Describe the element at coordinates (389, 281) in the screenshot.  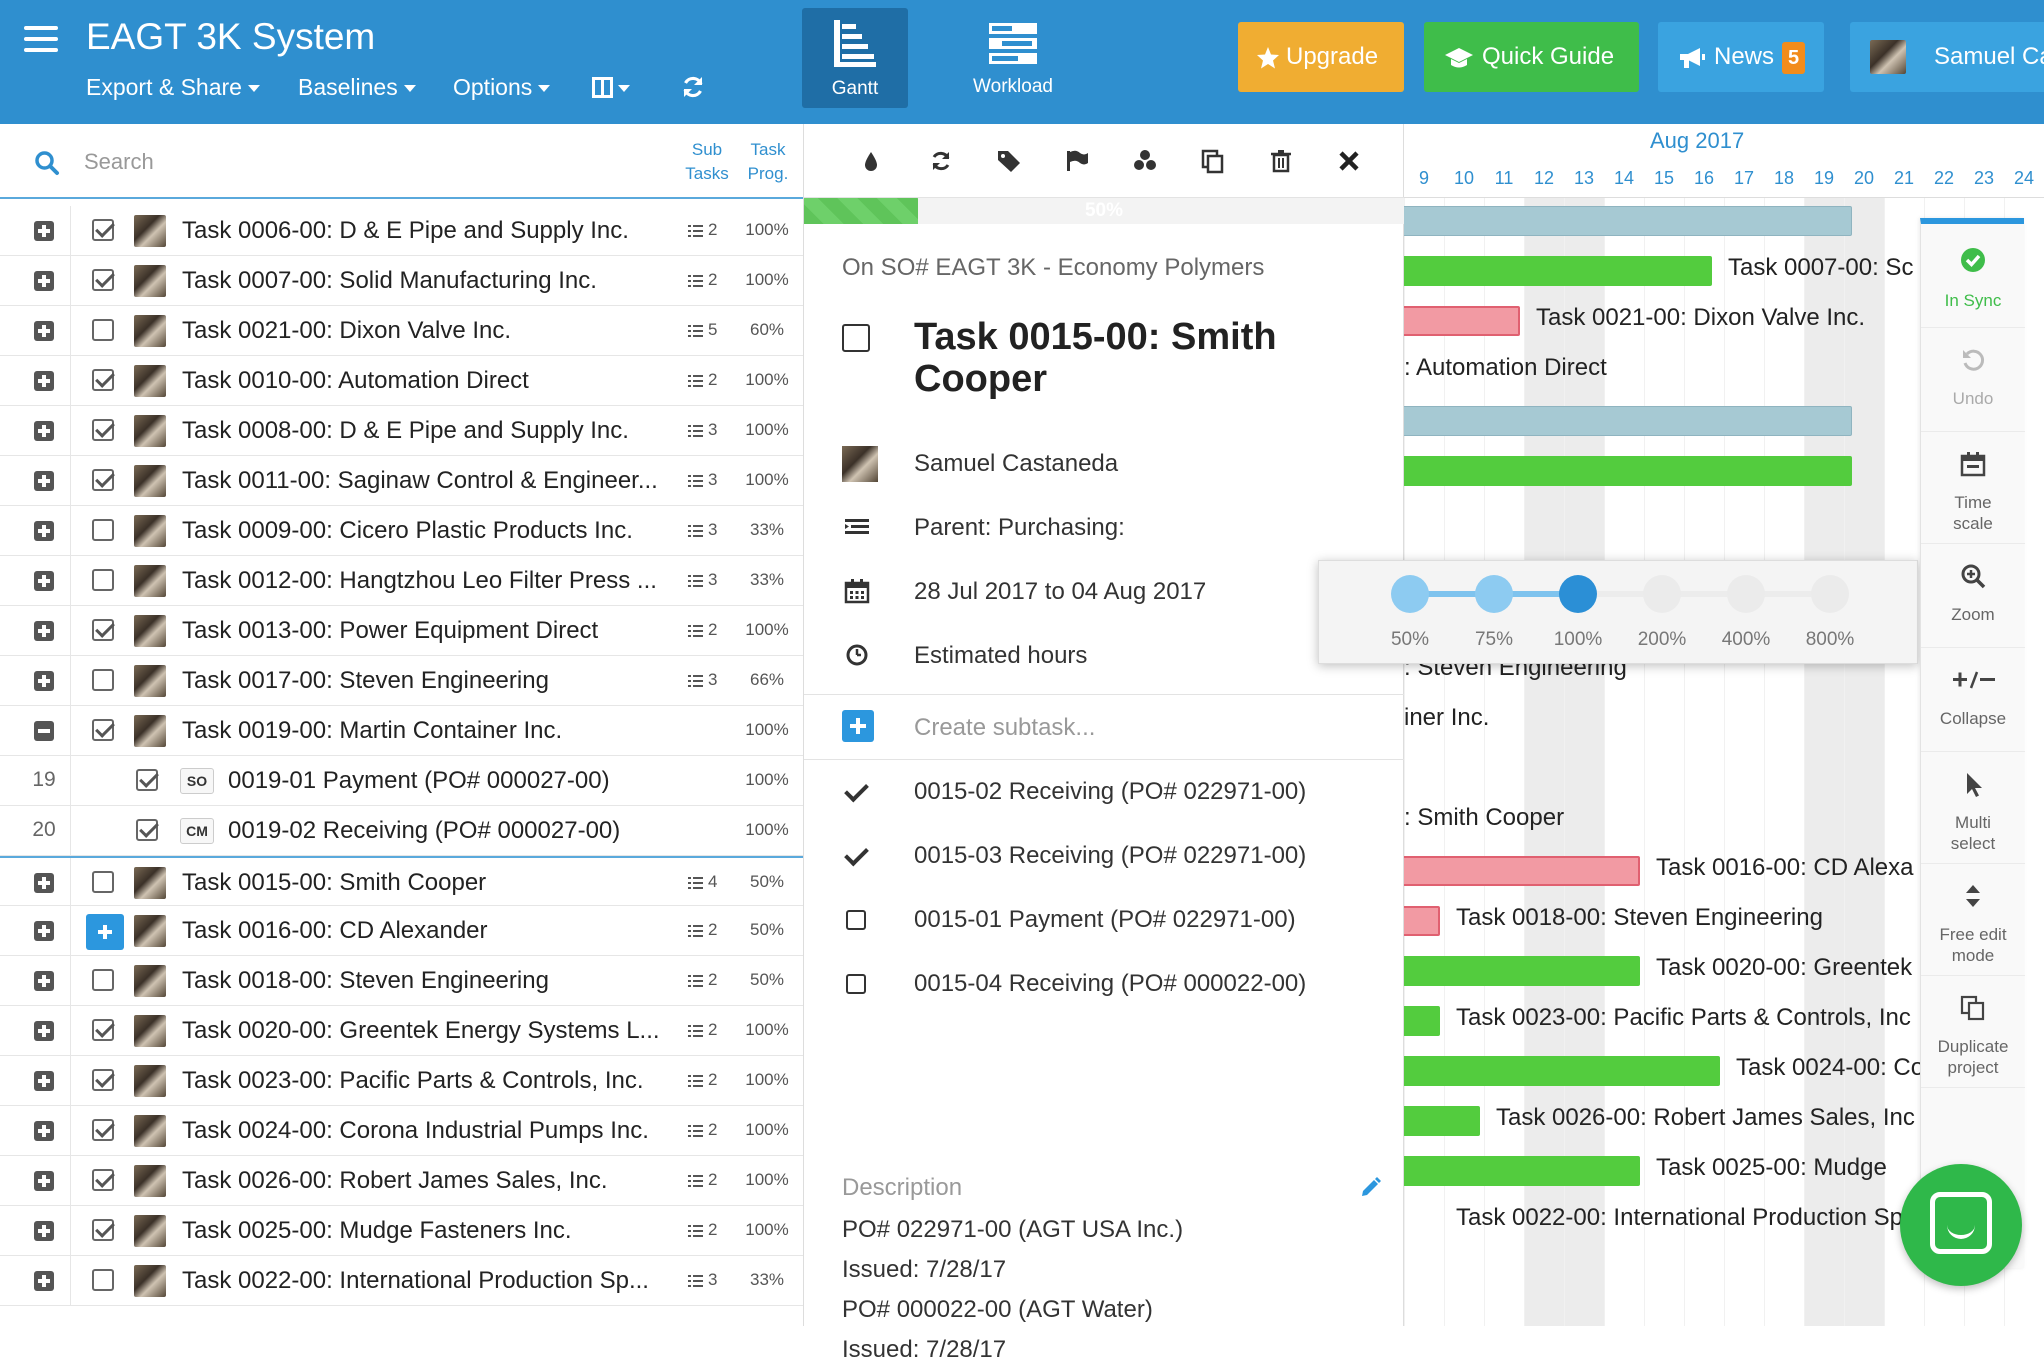
I see `task-name: Task 0007-00: Solid Manufacturing Inc.` at that location.